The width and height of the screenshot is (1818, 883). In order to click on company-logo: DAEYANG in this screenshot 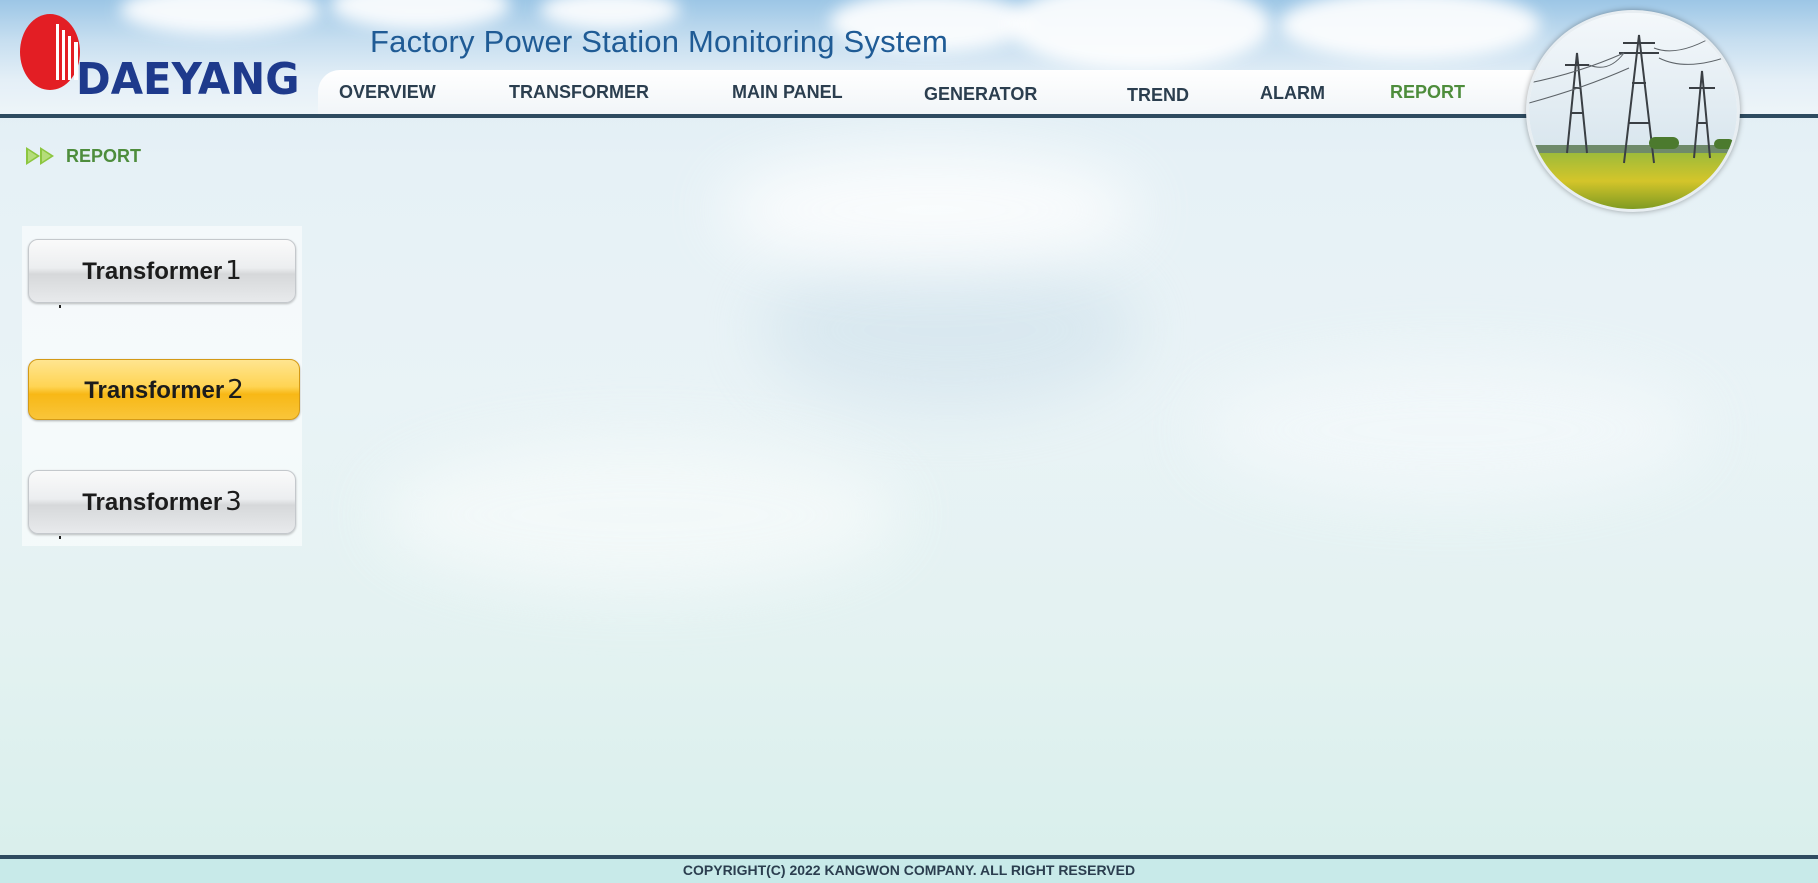, I will do `click(160, 59)`.